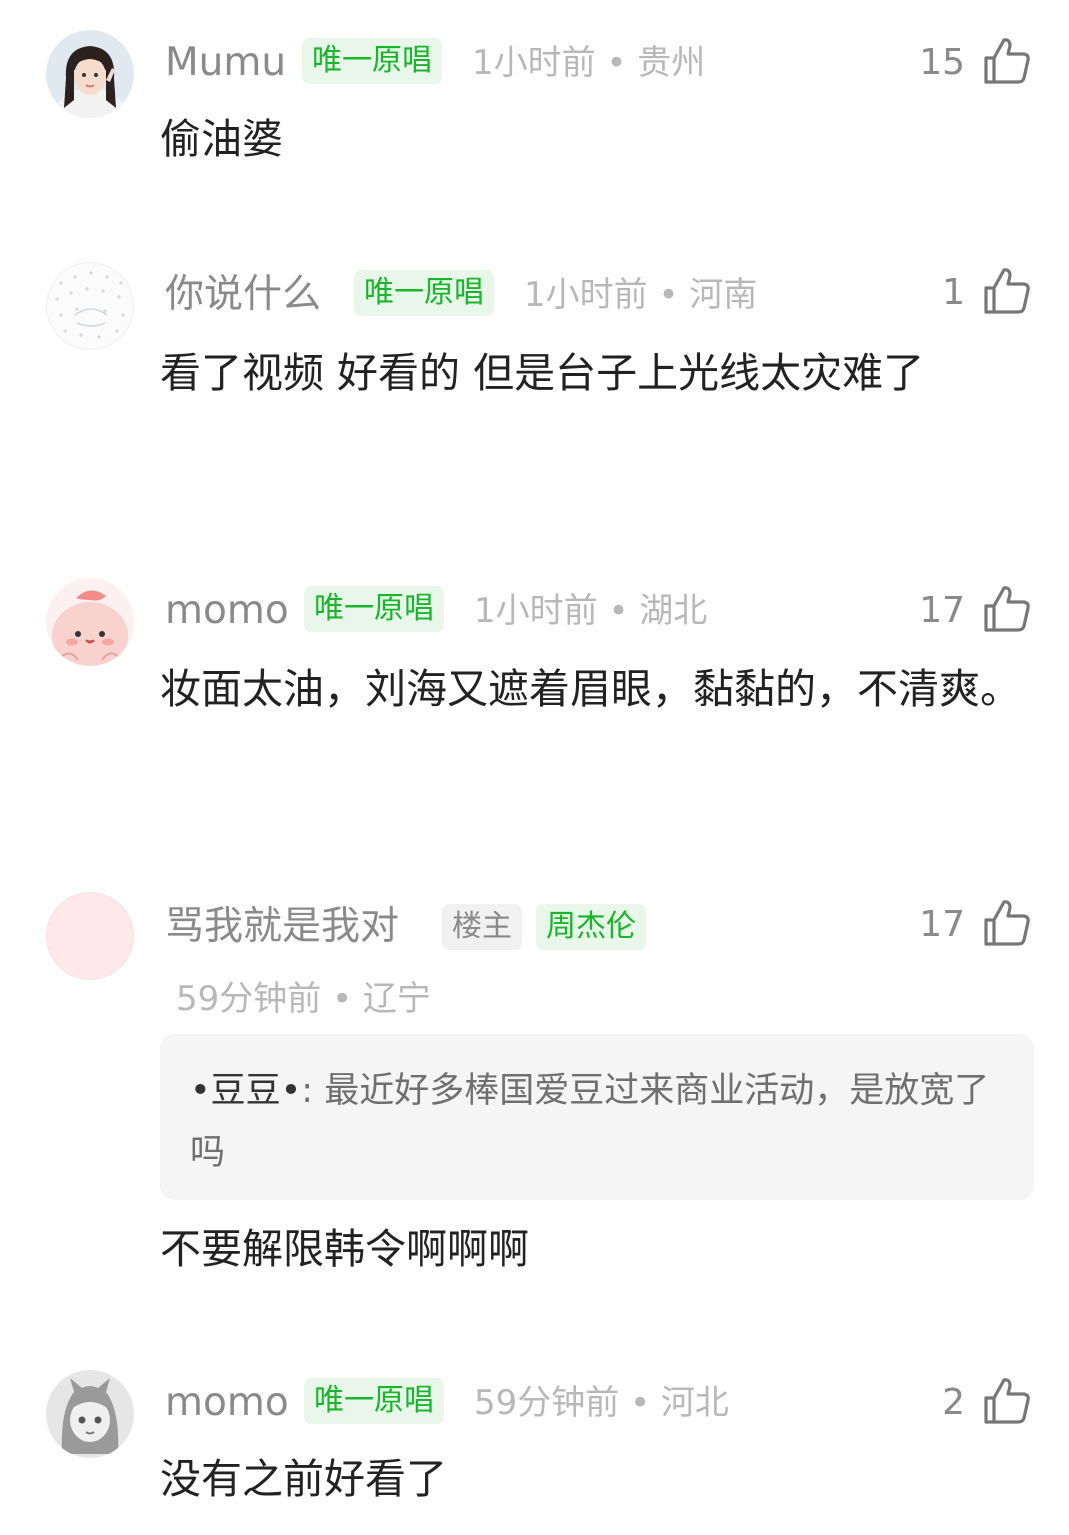  What do you see at coordinates (601, 1403) in the screenshot?
I see `comment-meta: 59分钟前 • 河北` at bounding box center [601, 1403].